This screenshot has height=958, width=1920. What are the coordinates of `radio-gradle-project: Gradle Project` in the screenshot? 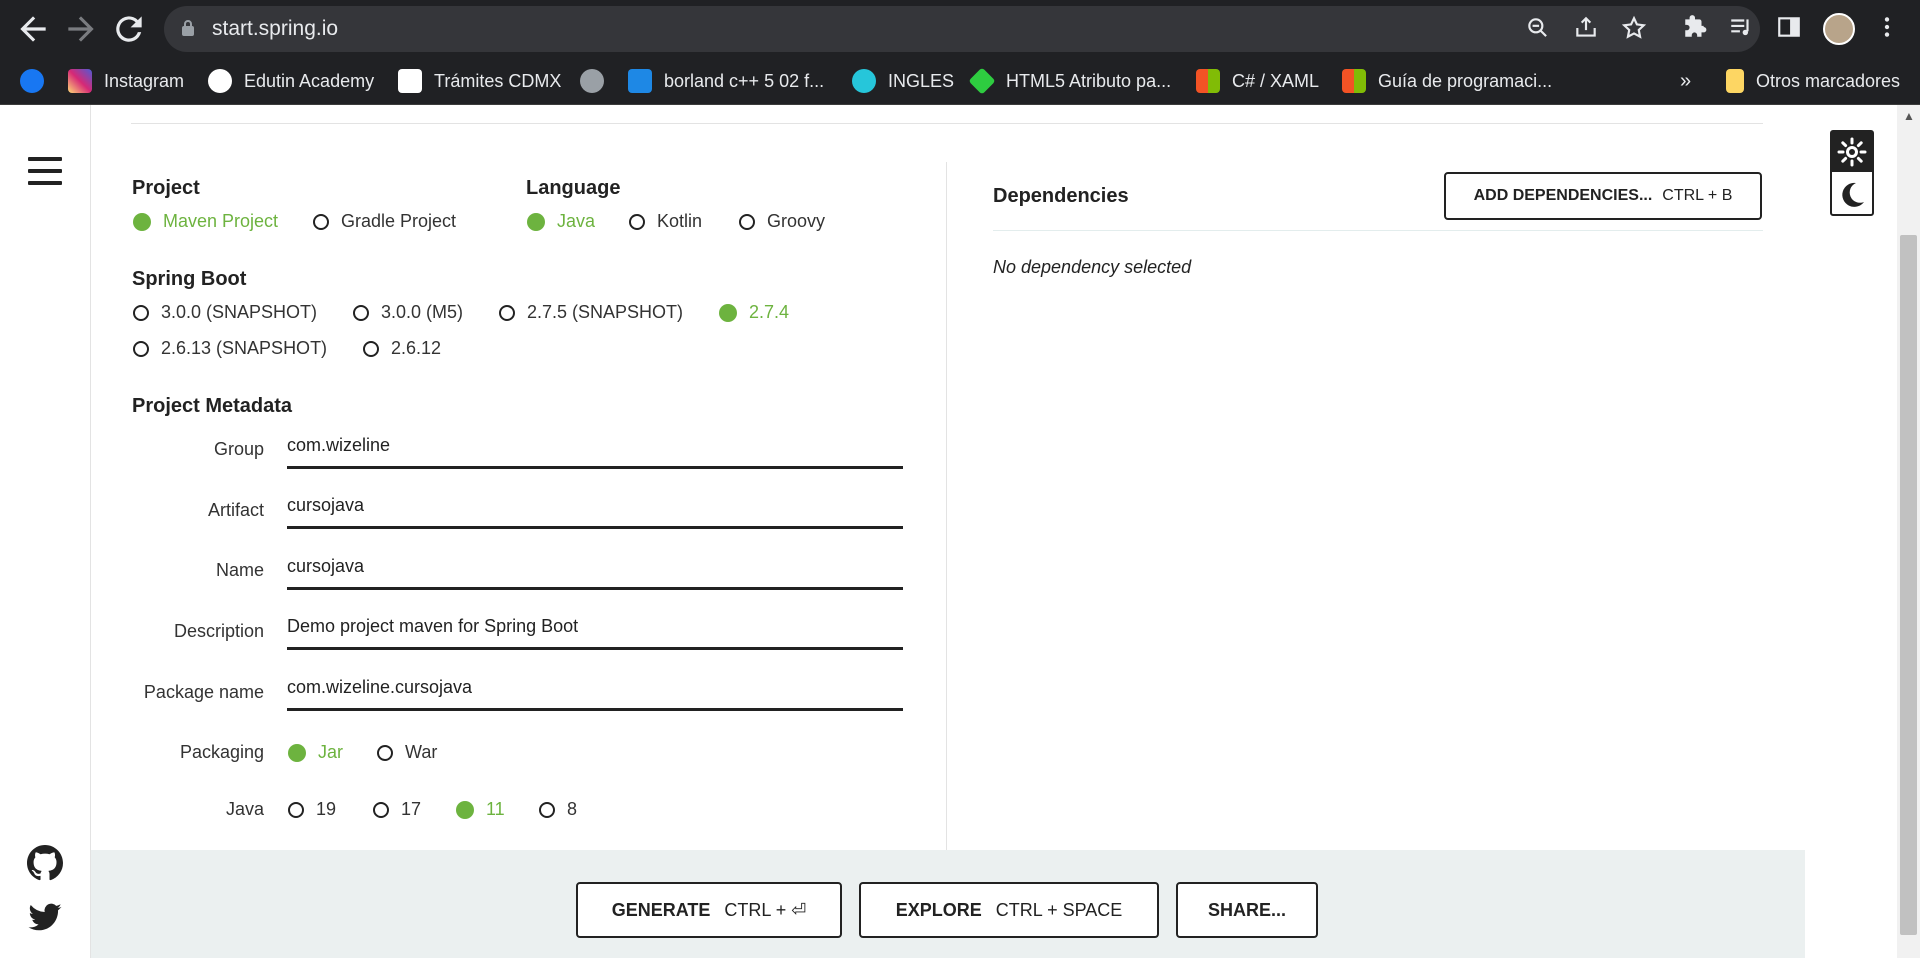 It's located at (384, 221).